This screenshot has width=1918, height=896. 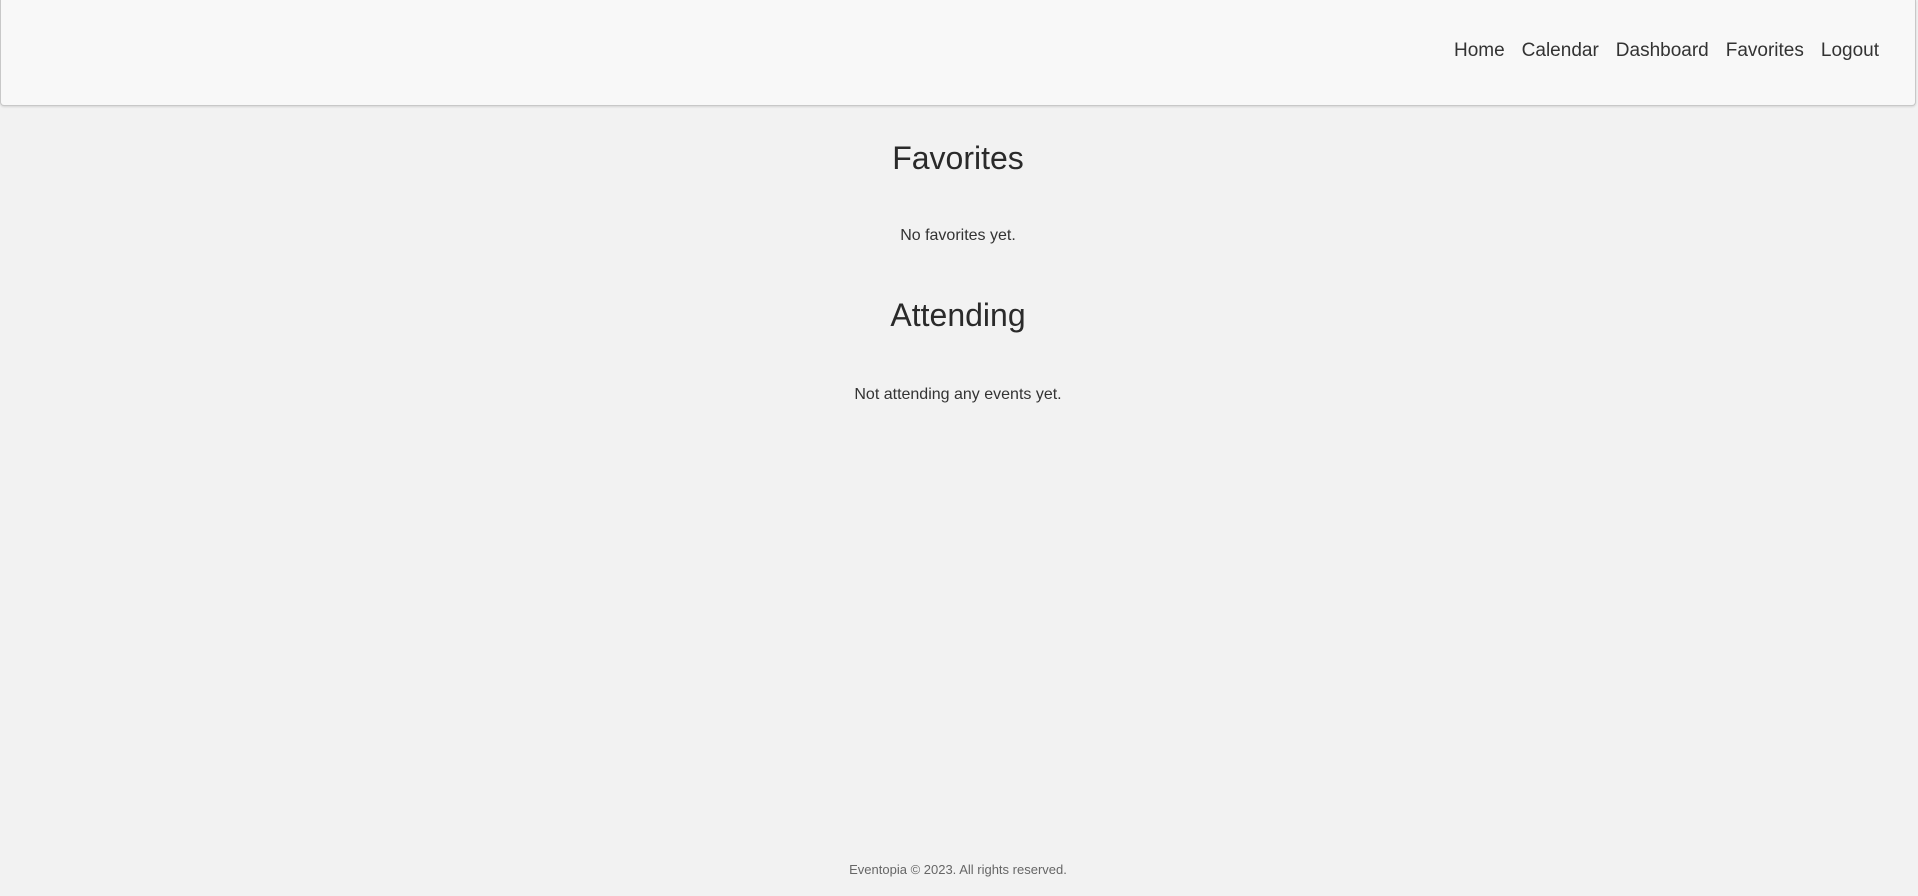 I want to click on nav-link-favorites: Favorites, so click(x=1765, y=50).